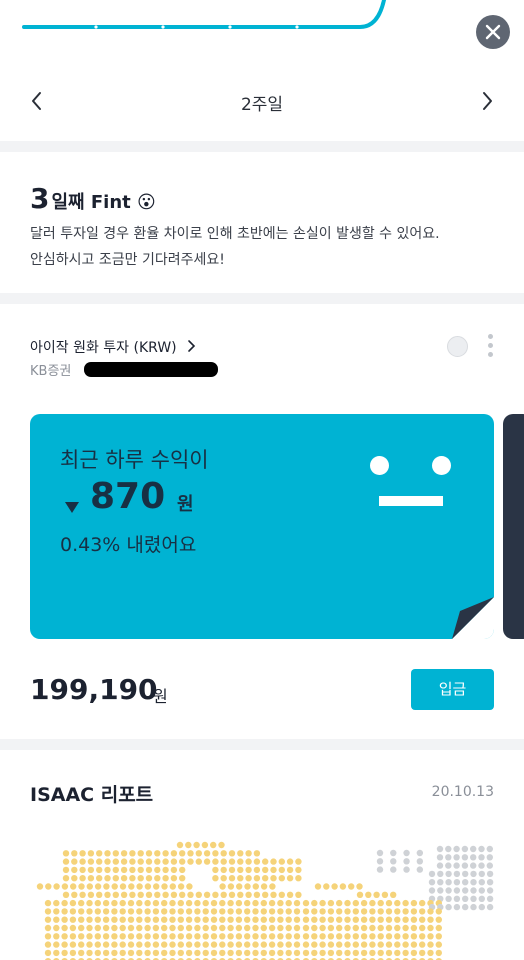  I want to click on down-triangle-icon, so click(72, 507).